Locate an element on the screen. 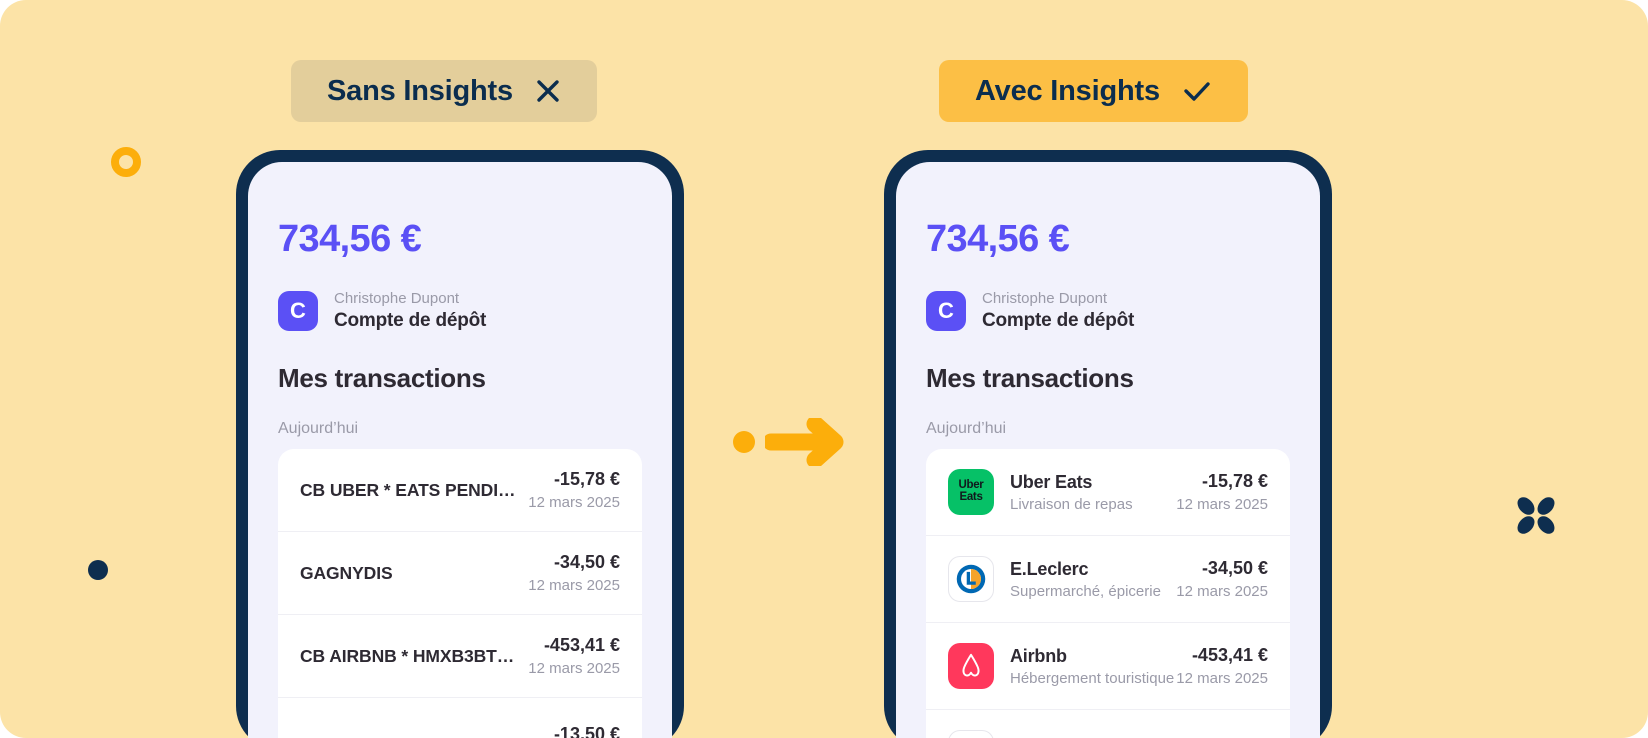 The height and width of the screenshot is (738, 1648). transaction-merchant: Airbnb is located at coordinates (1038, 655).